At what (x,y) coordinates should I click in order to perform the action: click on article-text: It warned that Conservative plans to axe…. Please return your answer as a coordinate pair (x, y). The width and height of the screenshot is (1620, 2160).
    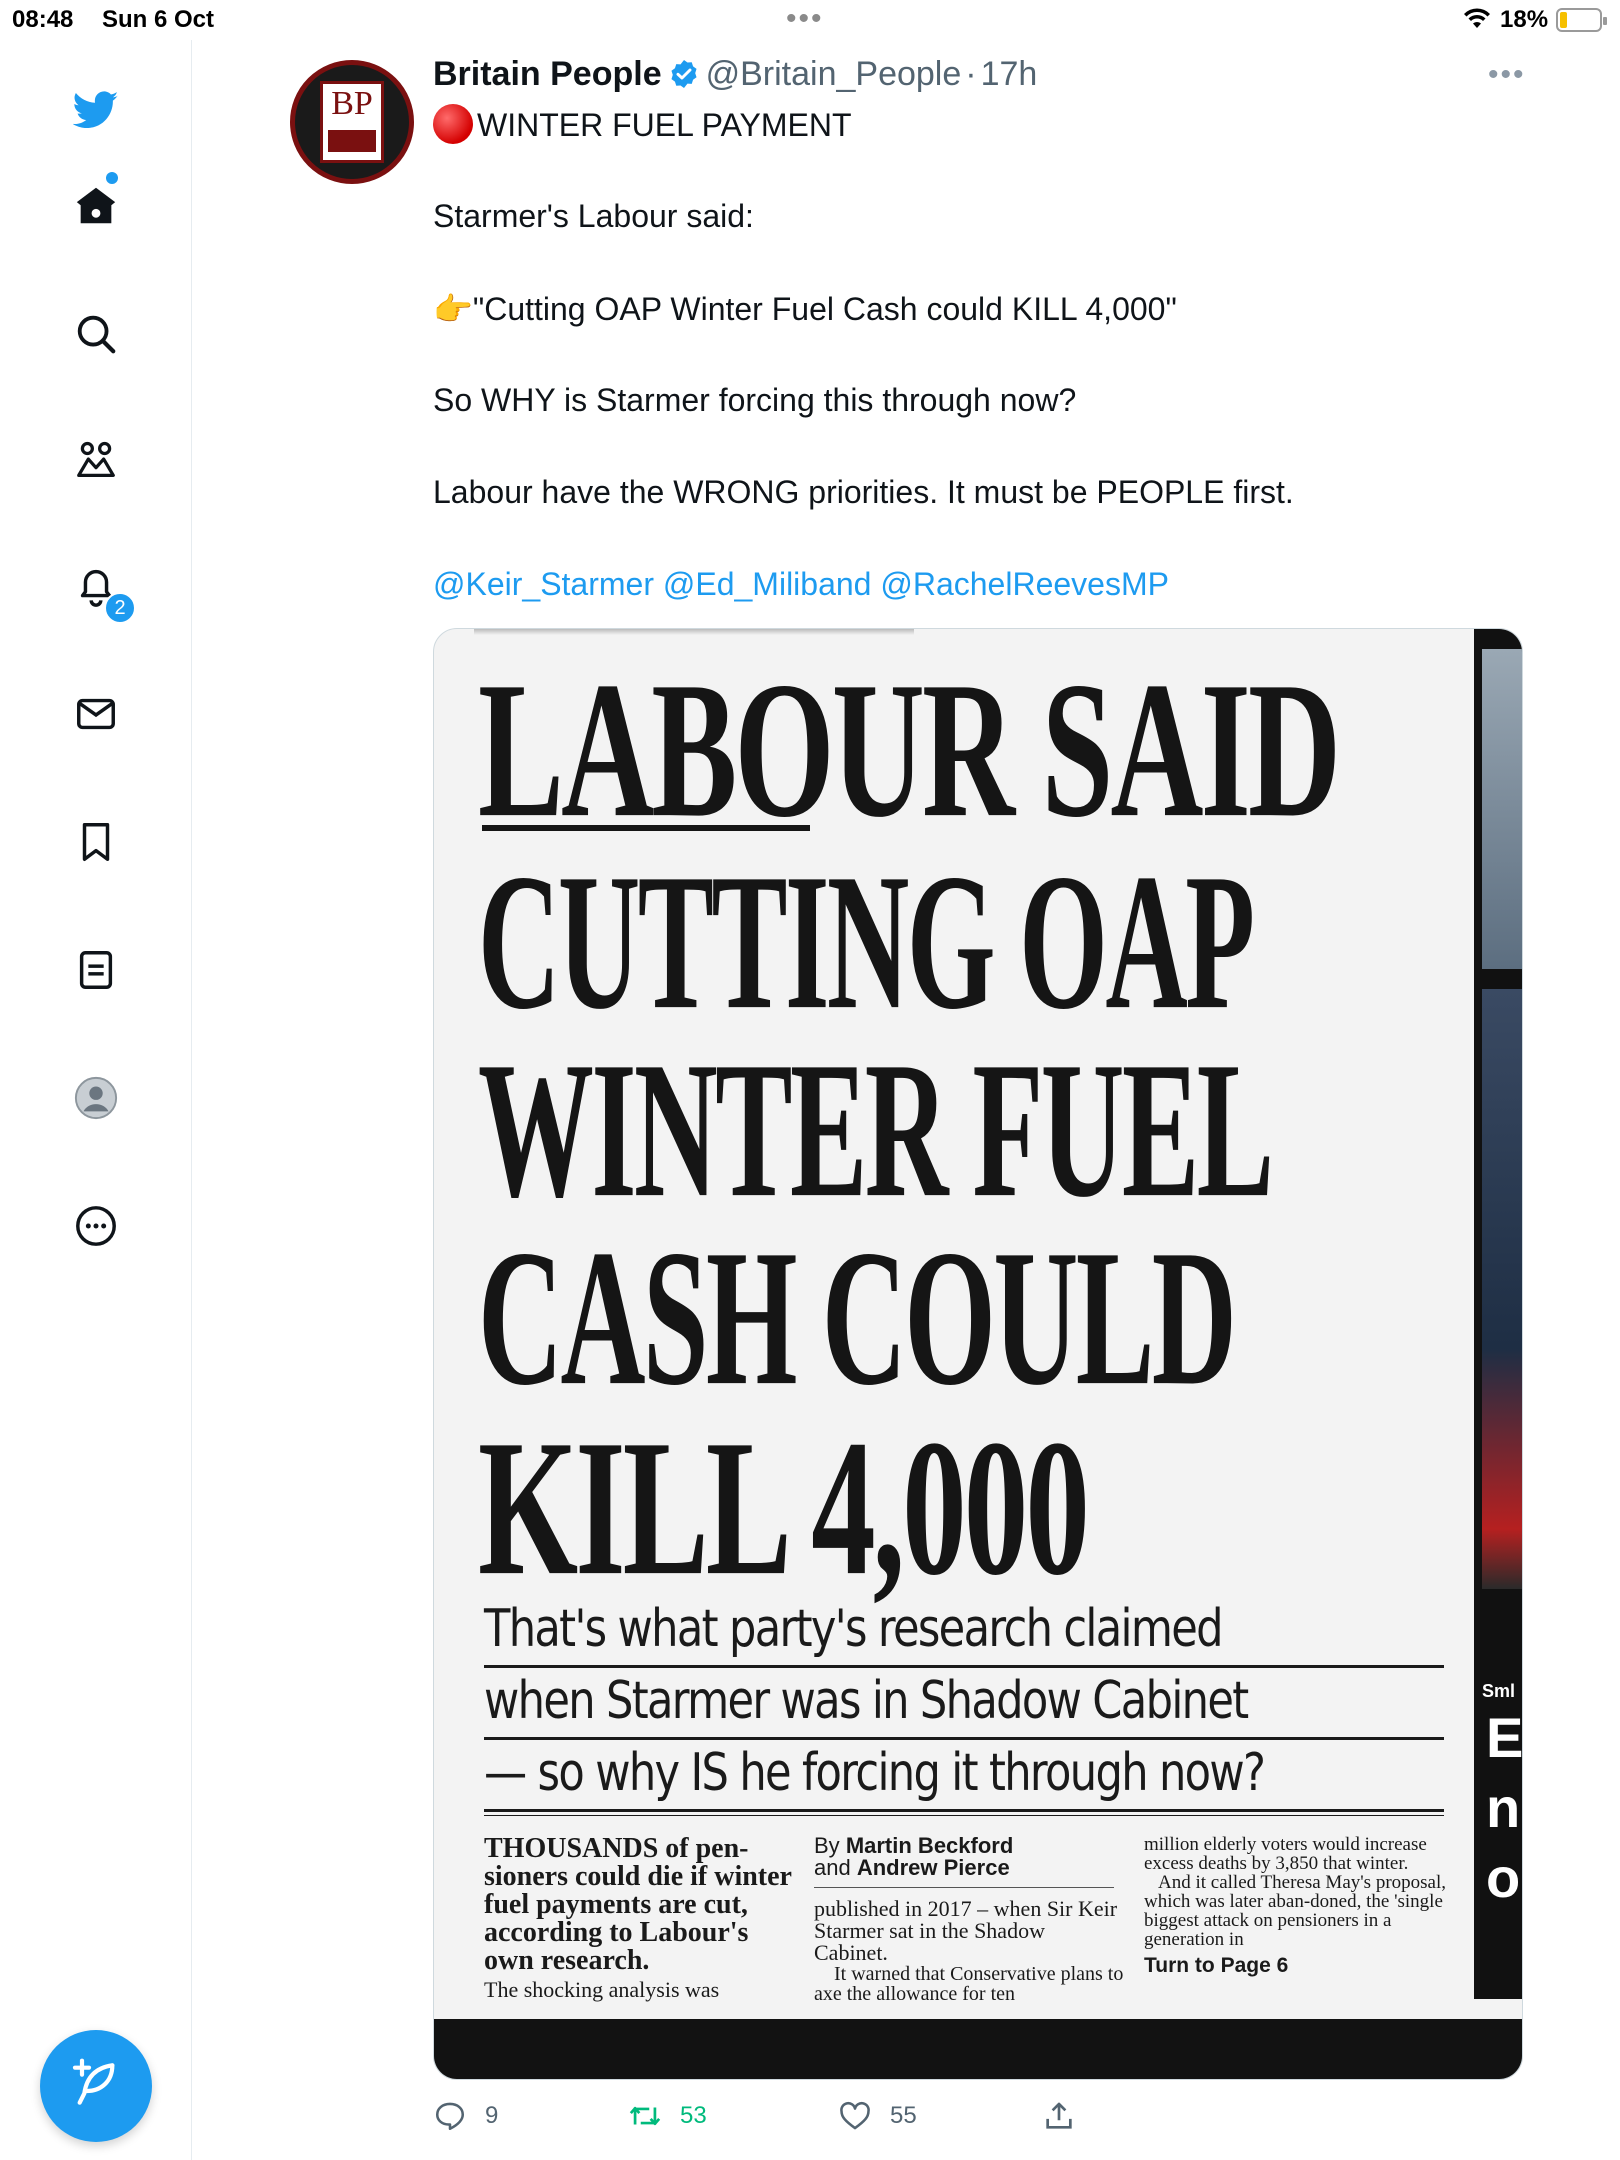
    Looking at the image, I should click on (969, 1984).